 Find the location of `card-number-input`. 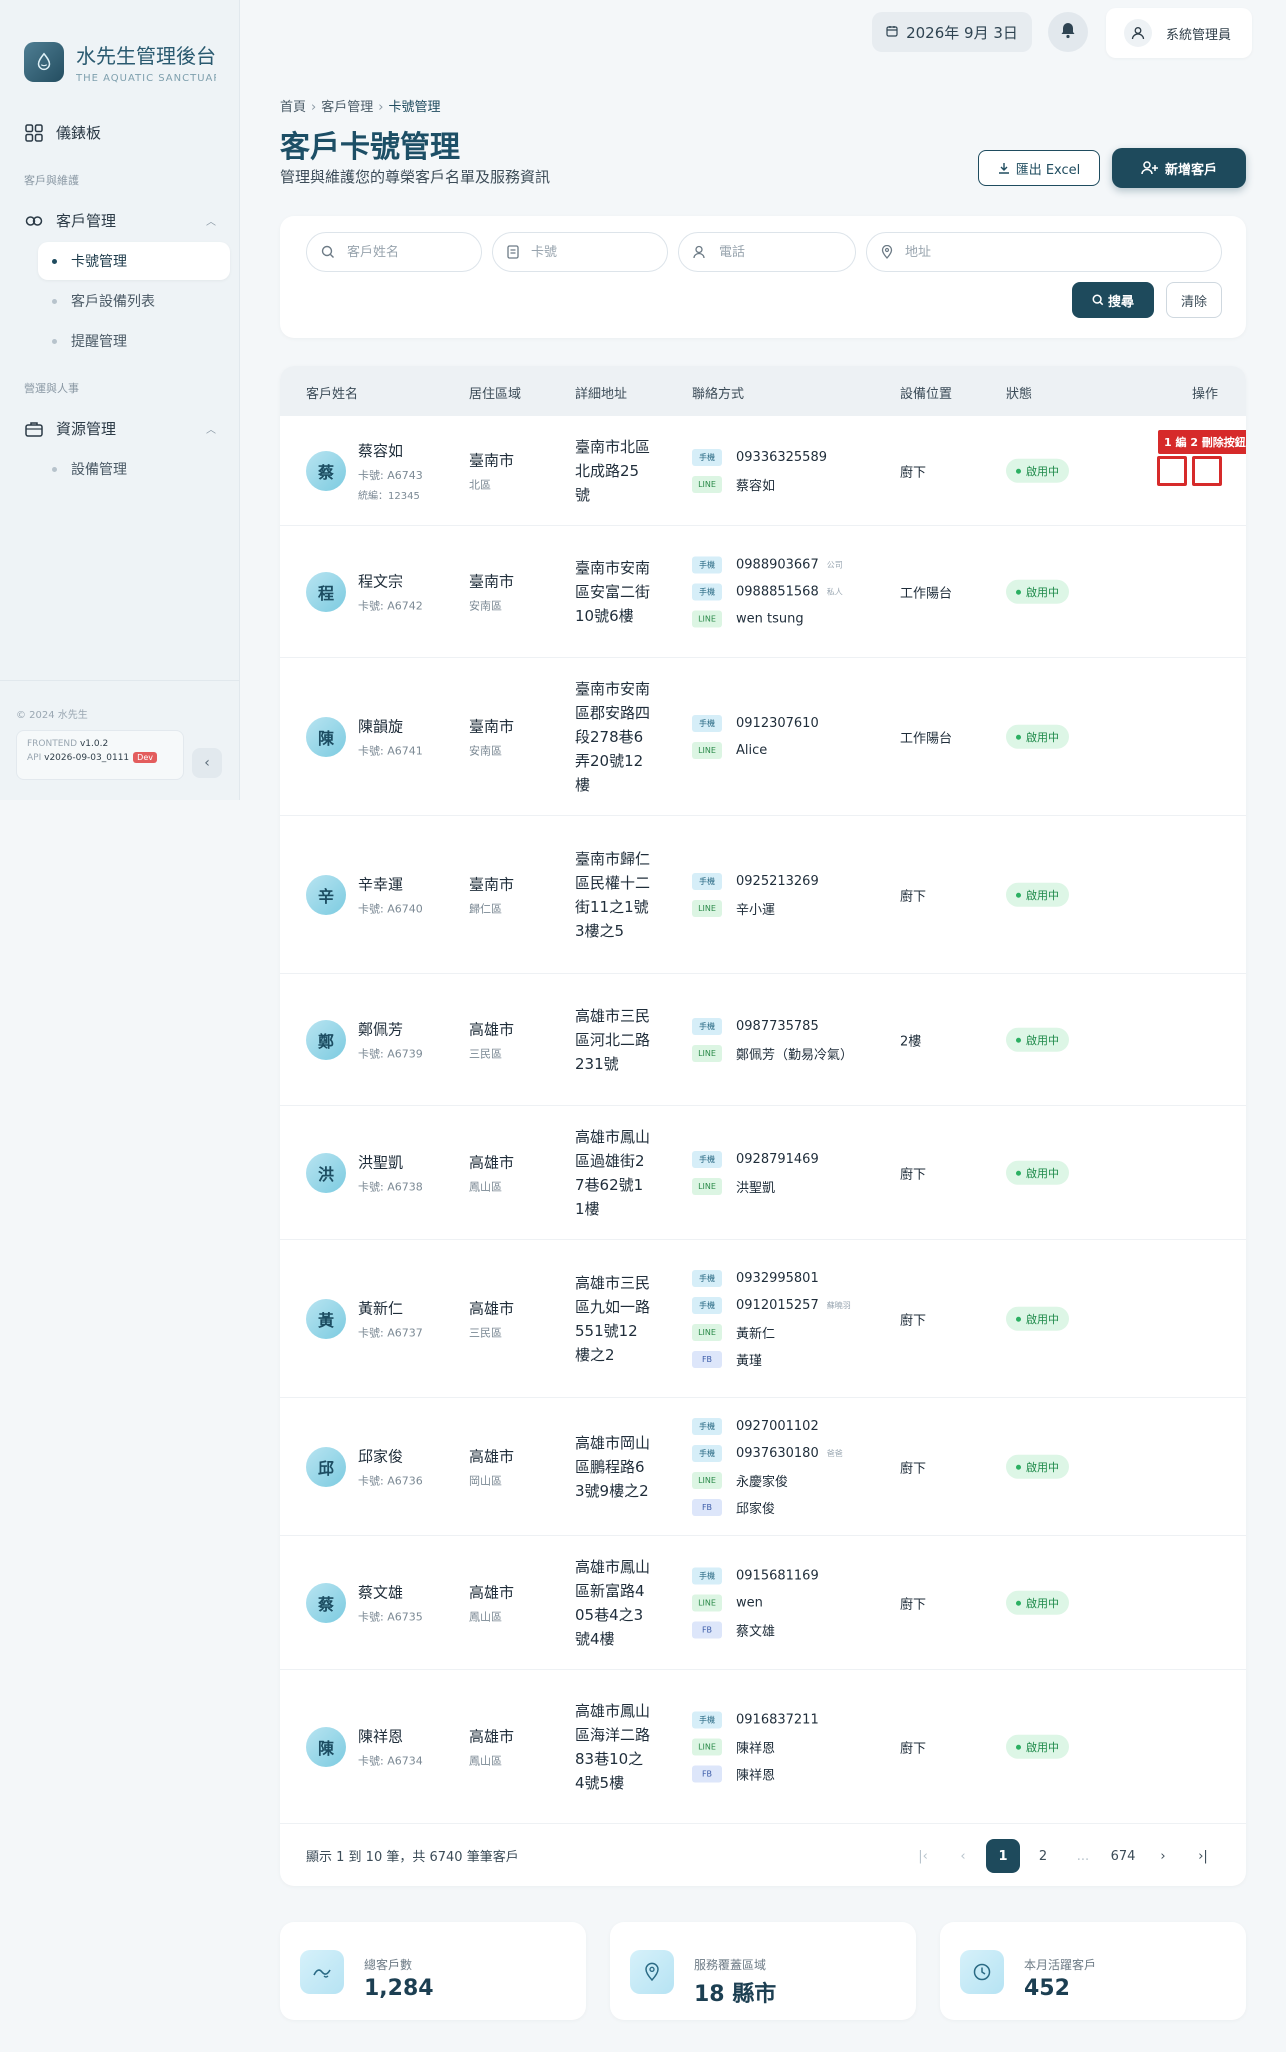

card-number-input is located at coordinates (599, 252).